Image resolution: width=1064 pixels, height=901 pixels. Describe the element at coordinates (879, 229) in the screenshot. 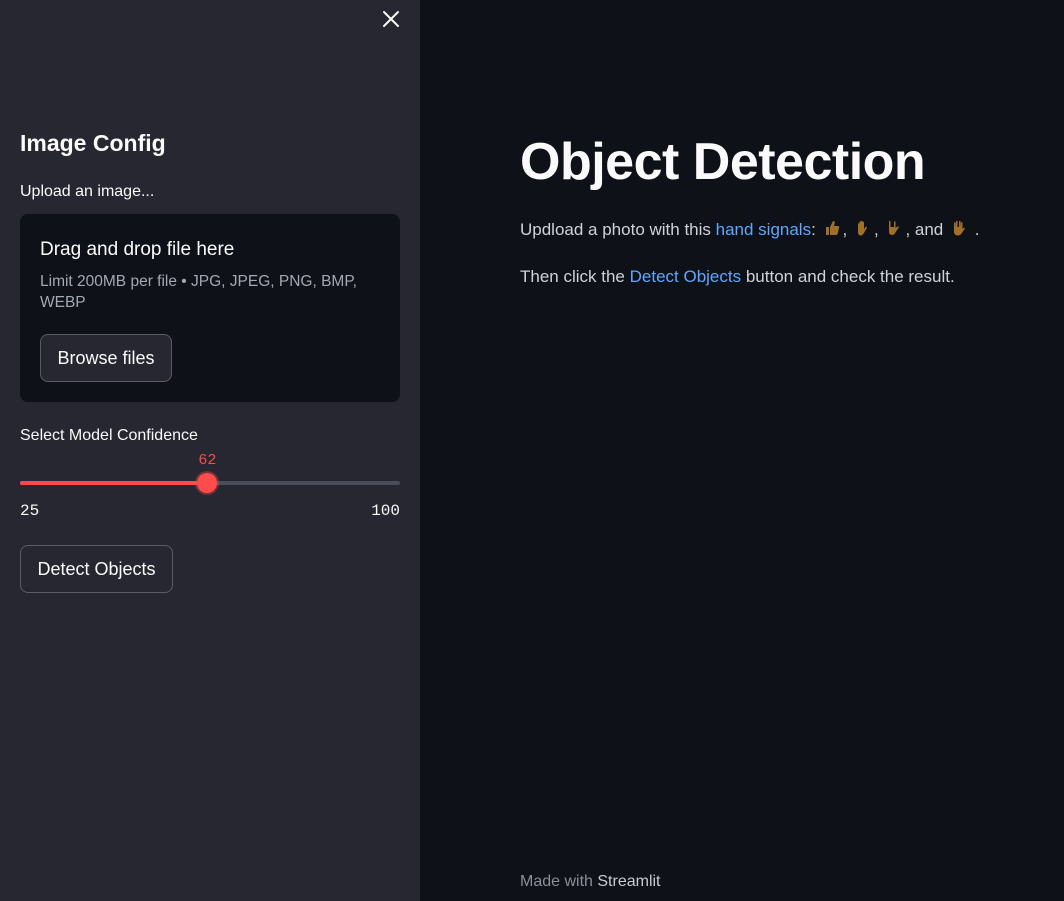

I see `para1-sep-2: ,` at that location.